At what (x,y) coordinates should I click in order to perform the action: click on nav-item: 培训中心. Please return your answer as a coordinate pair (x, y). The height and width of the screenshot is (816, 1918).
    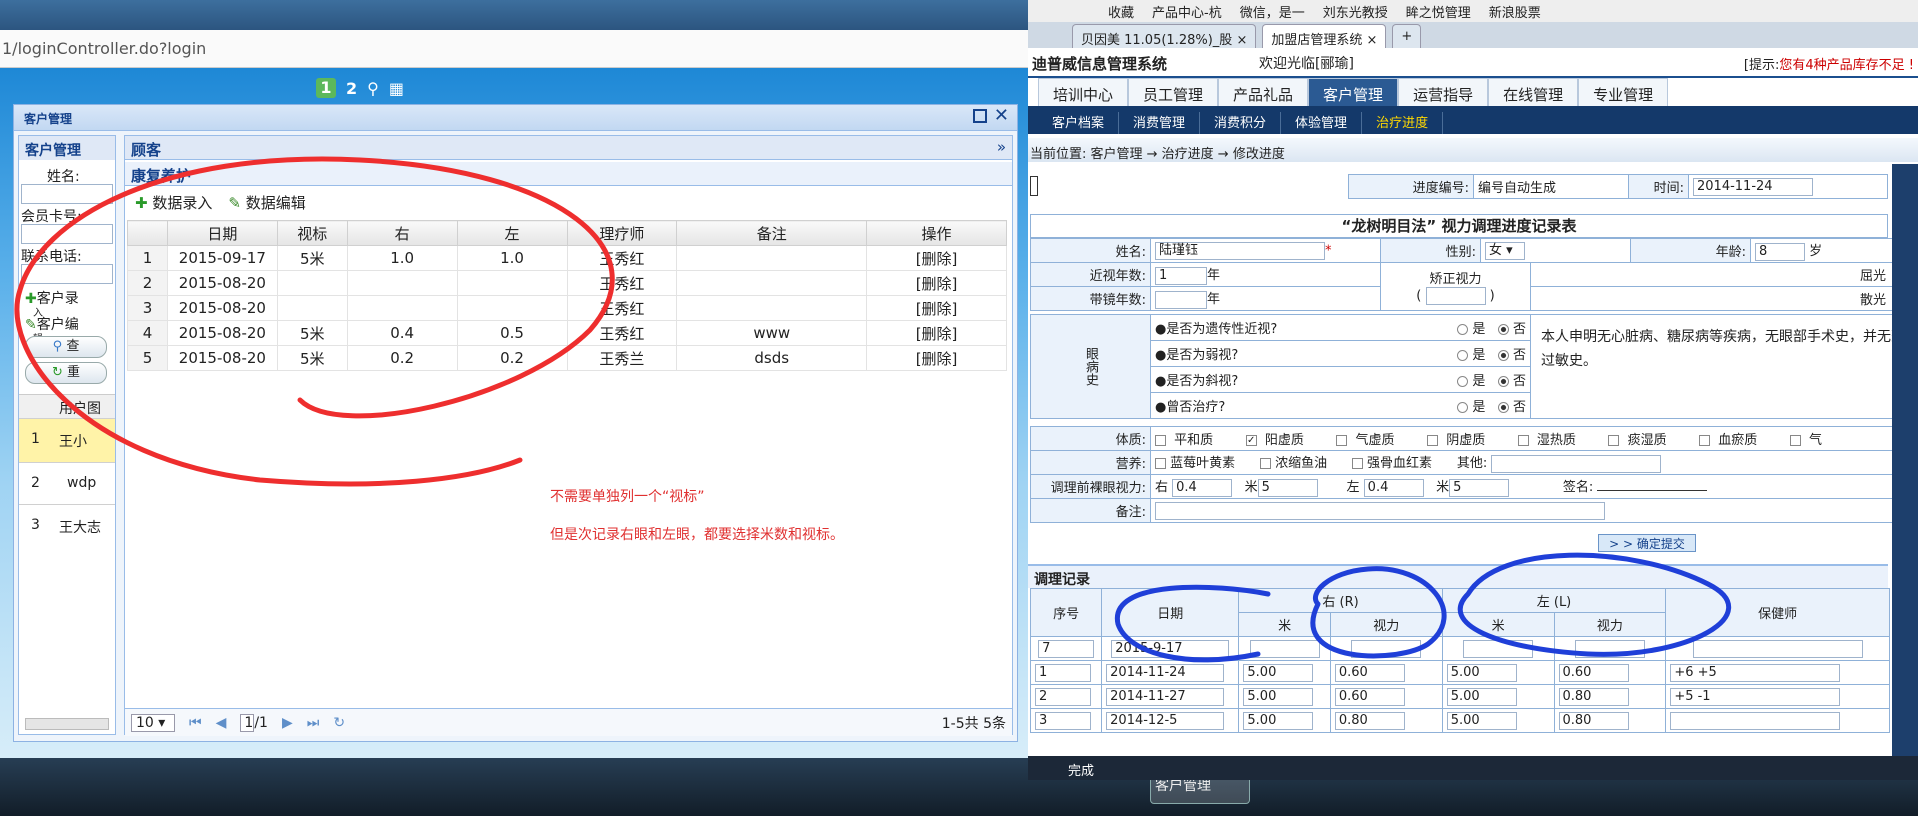
    Looking at the image, I should click on (1083, 92).